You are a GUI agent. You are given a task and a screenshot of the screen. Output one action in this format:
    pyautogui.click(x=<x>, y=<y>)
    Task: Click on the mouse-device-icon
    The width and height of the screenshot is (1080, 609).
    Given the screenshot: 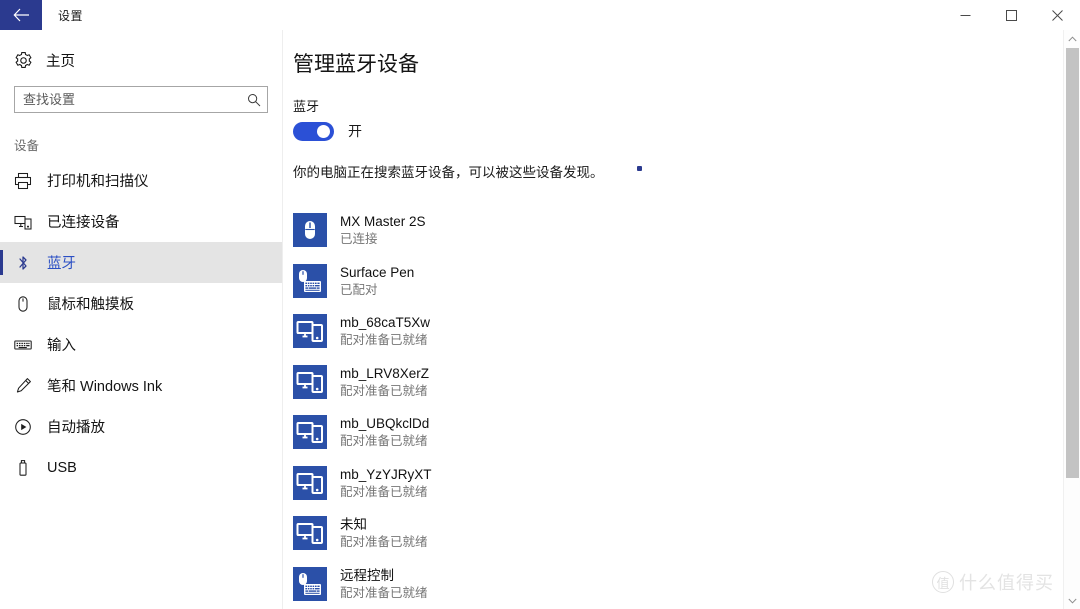 What is the action you would take?
    pyautogui.click(x=310, y=230)
    